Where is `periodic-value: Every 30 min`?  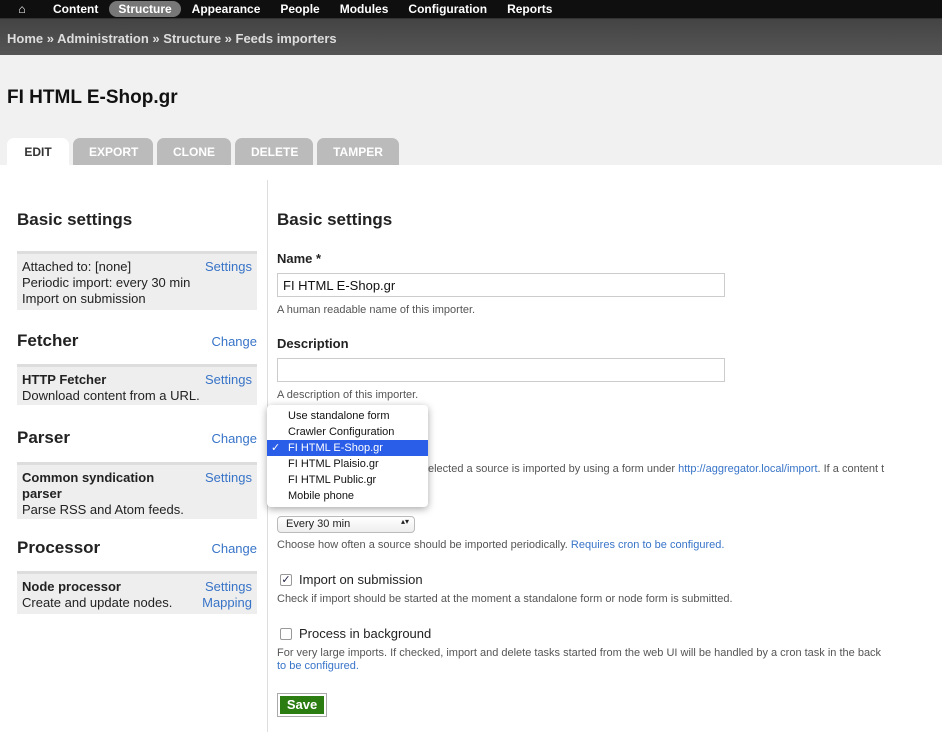
periodic-value: Every 30 min is located at coordinates (318, 524).